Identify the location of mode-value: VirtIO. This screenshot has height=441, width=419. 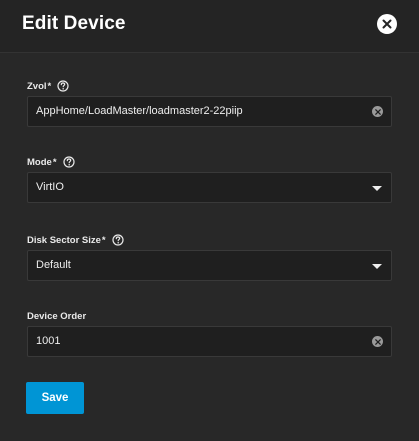
(50, 187).